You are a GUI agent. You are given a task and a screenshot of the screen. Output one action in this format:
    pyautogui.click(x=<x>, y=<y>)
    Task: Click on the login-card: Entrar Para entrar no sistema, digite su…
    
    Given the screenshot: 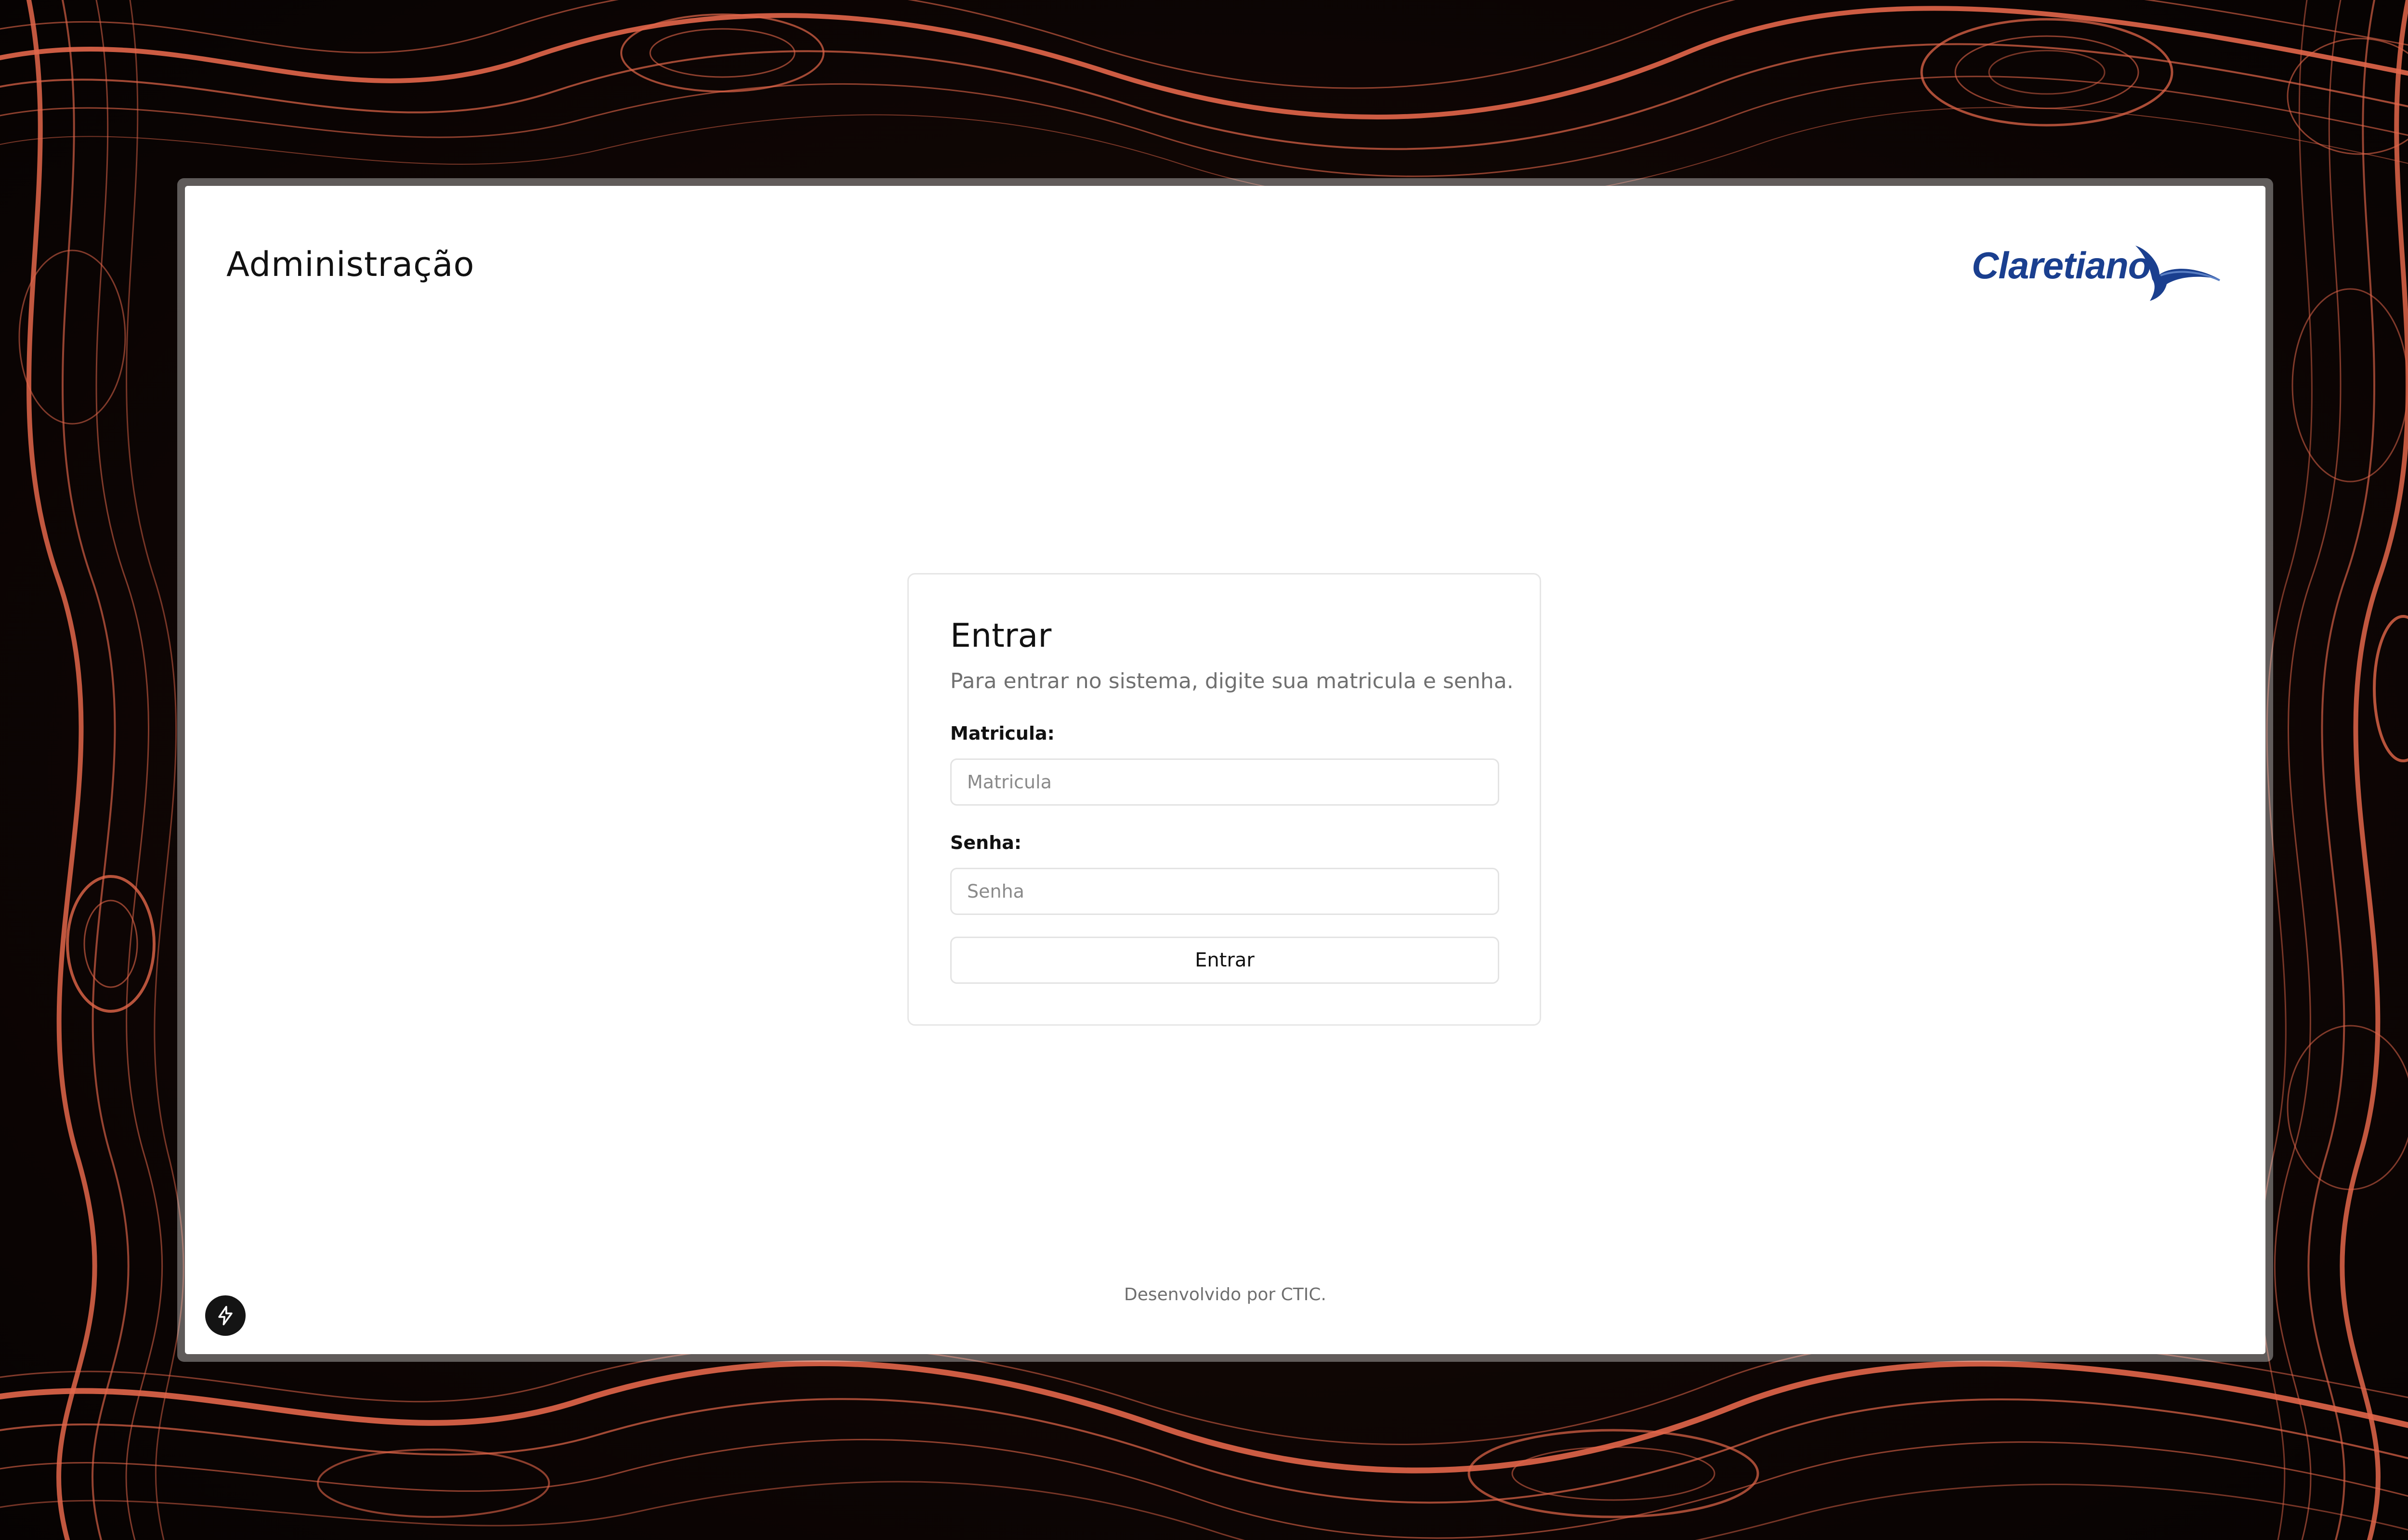 What is the action you would take?
    pyautogui.click(x=1224, y=799)
    